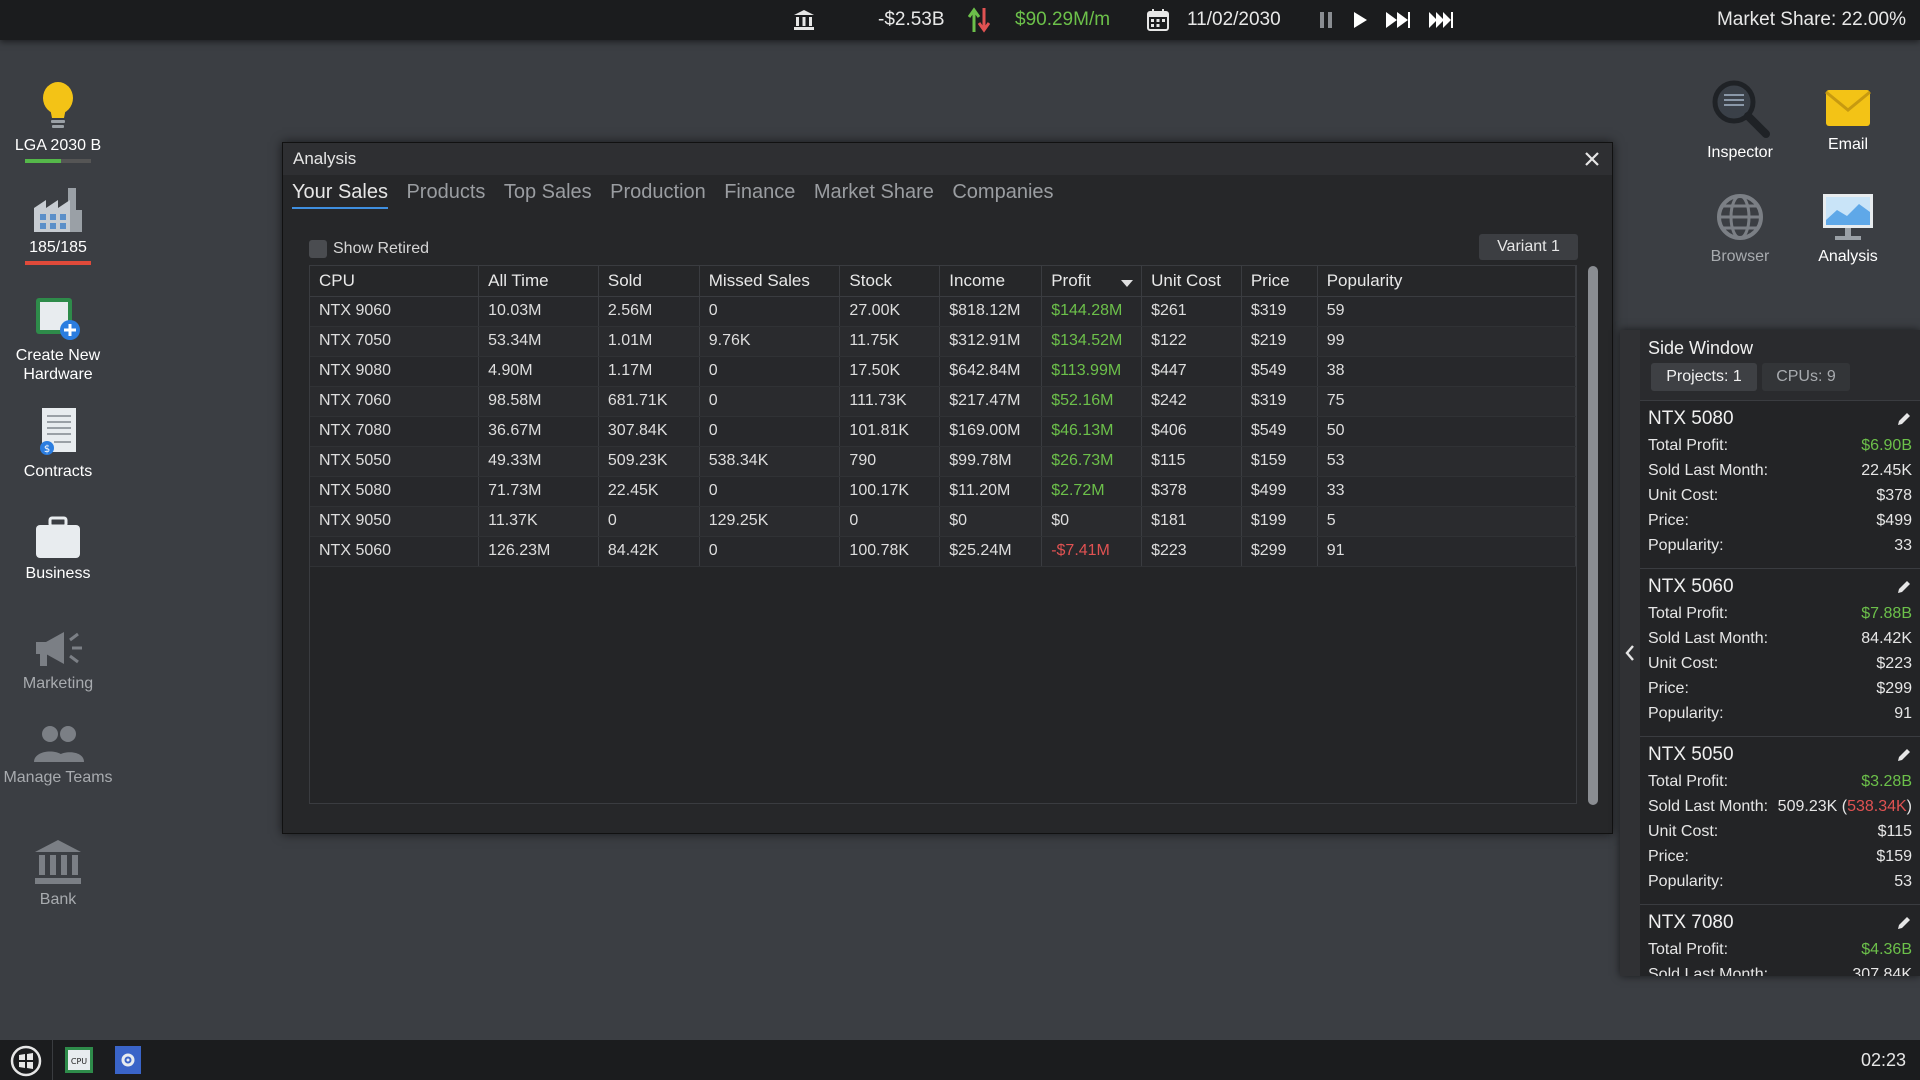 This screenshot has height=1080, width=1920. What do you see at coordinates (649, 281) in the screenshot?
I see `column-header-sold: Sold` at bounding box center [649, 281].